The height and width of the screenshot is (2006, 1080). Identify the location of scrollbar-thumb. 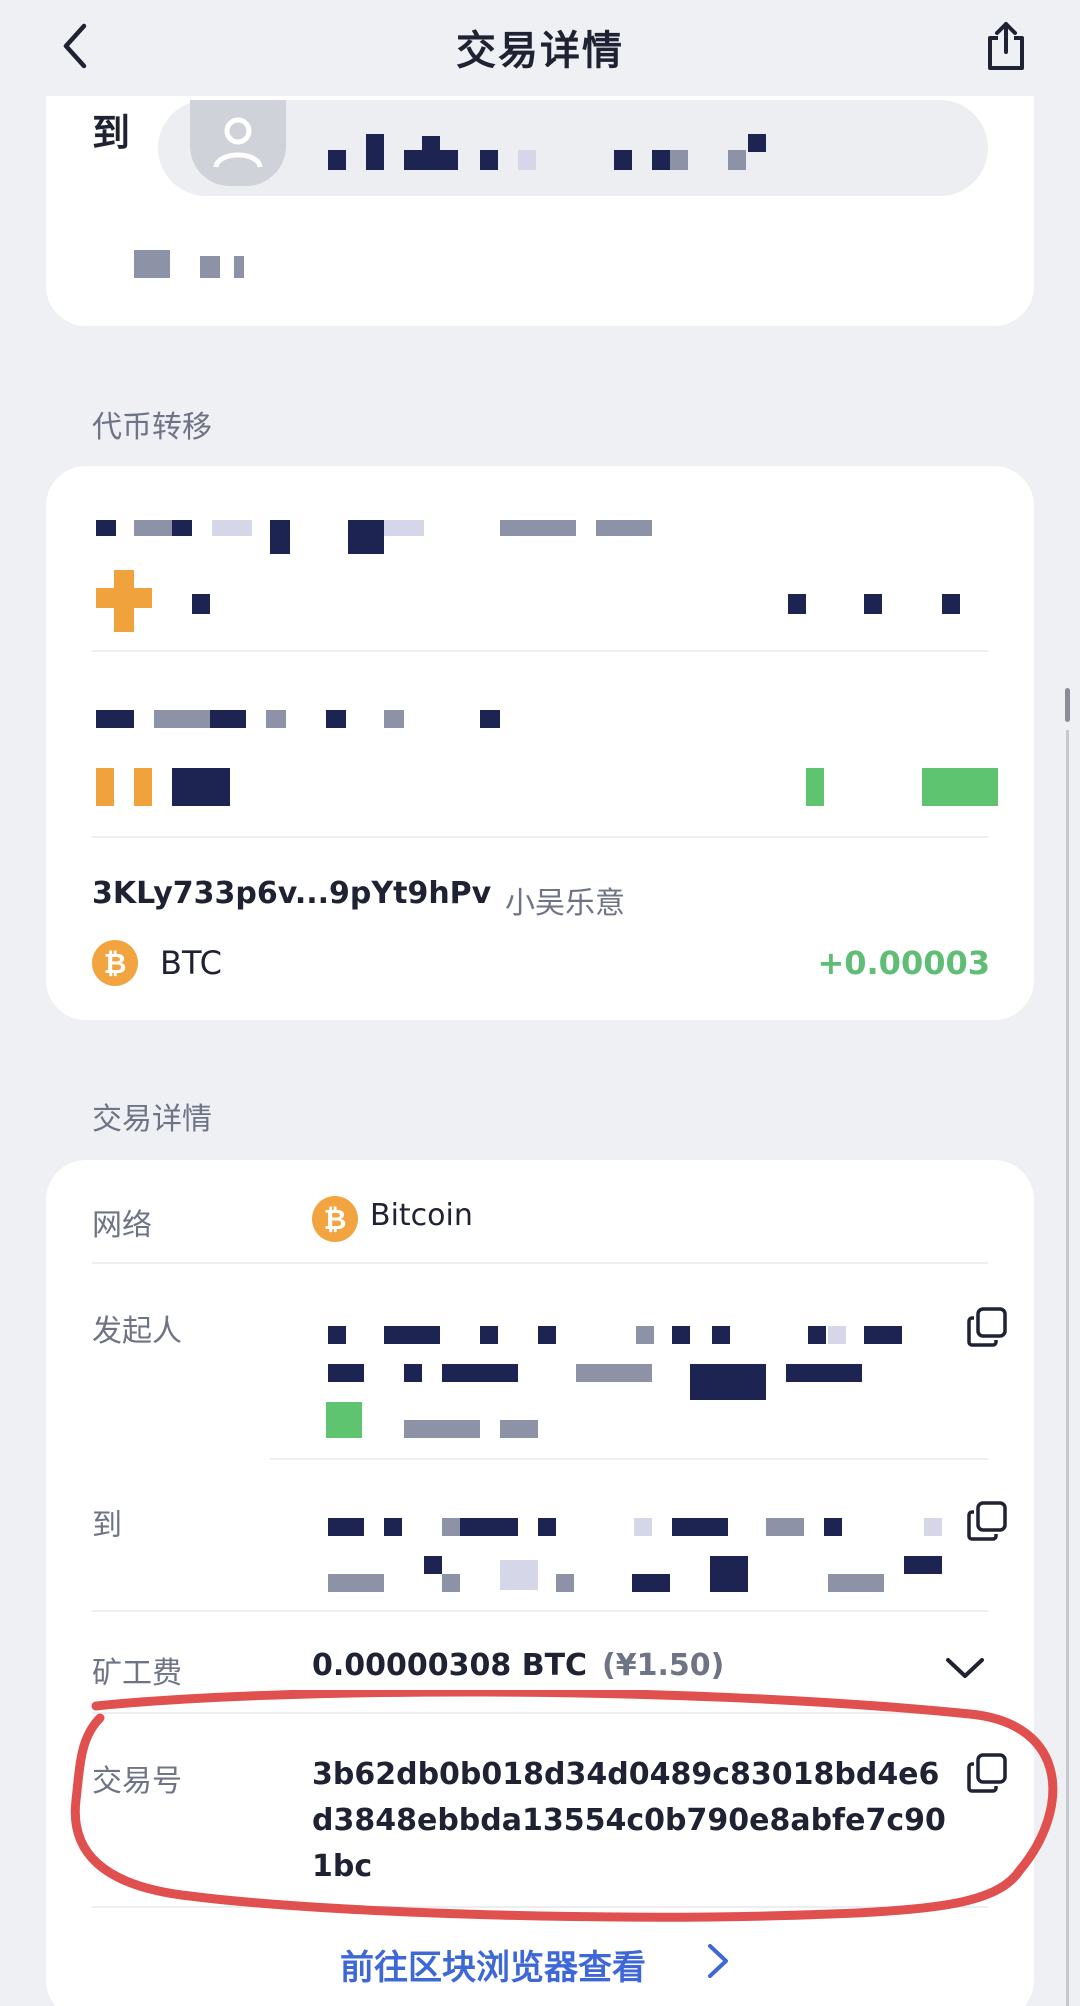
(1067, 705).